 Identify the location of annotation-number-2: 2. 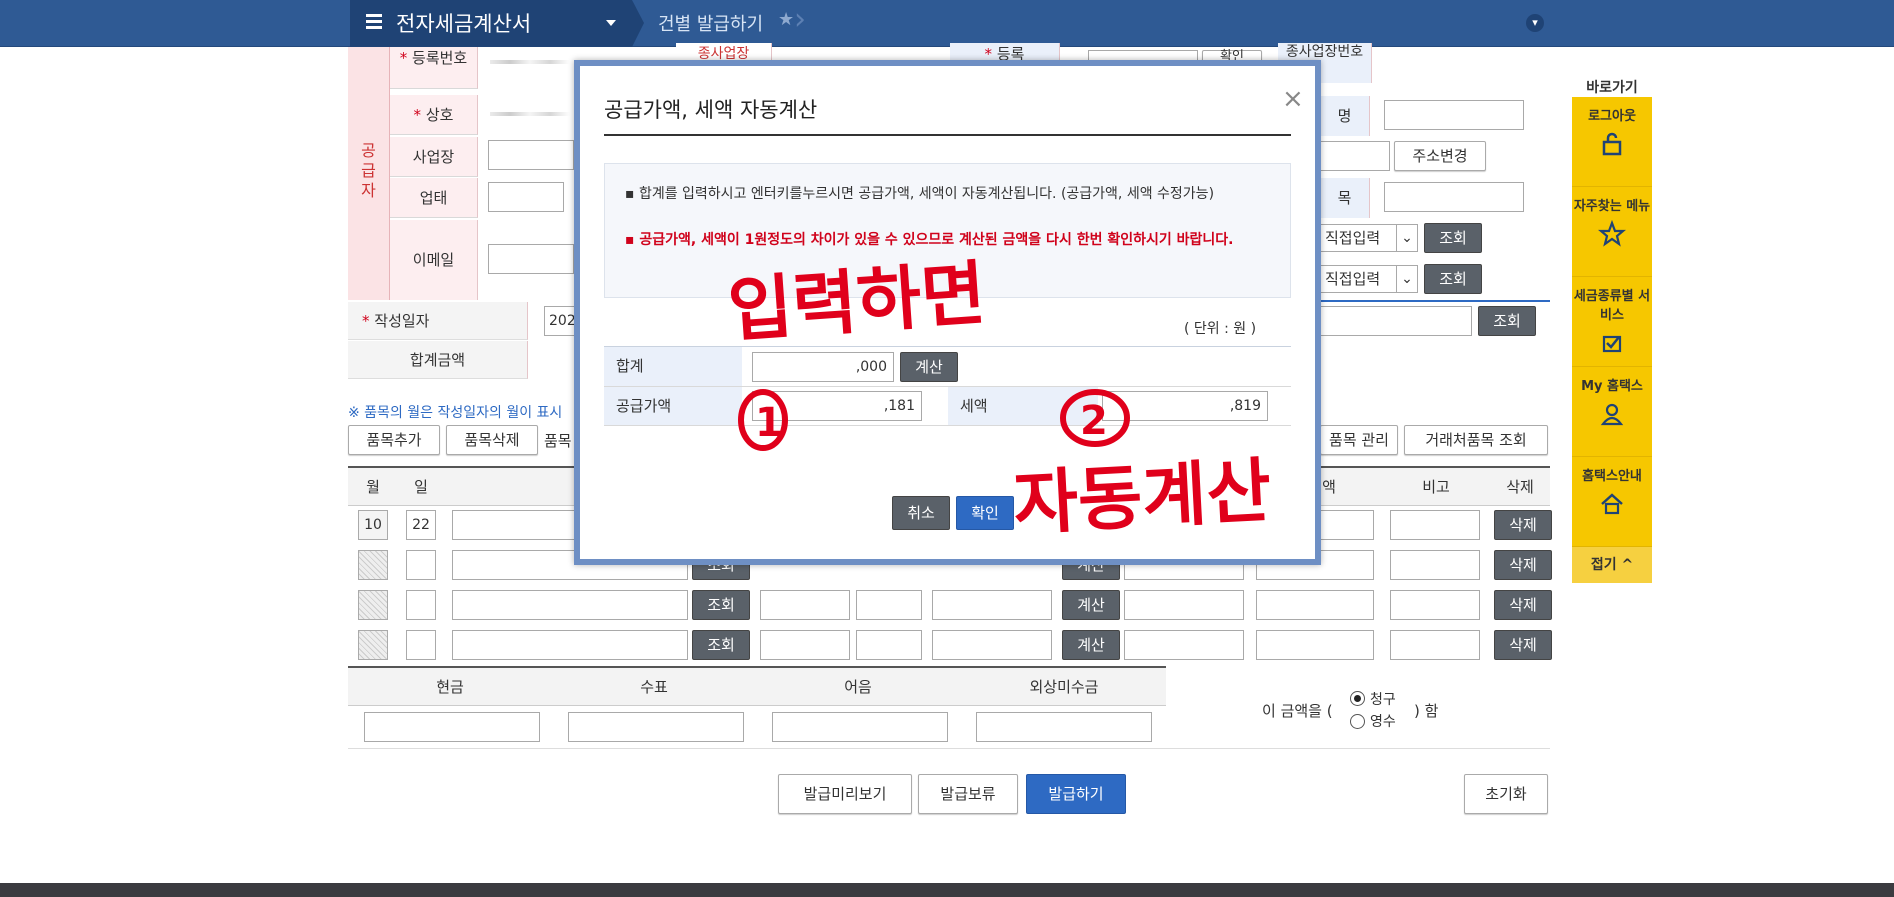
(1094, 421).